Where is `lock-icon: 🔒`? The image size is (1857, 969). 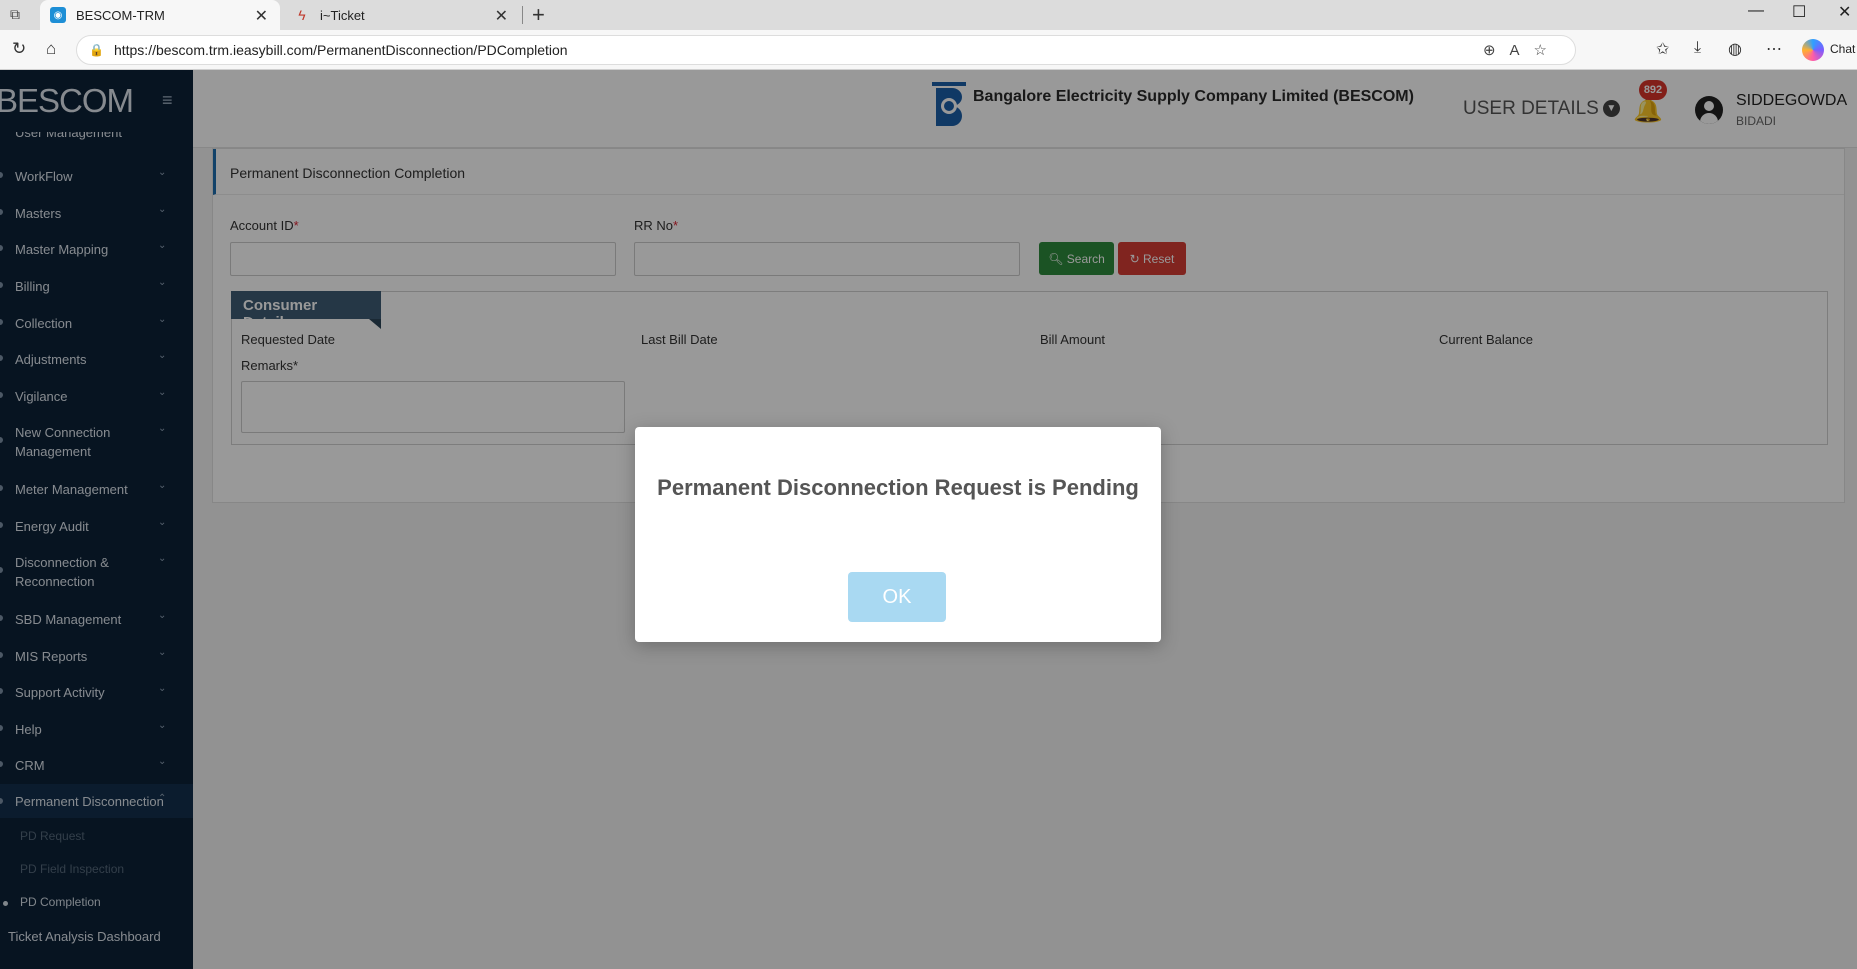 lock-icon: 🔒 is located at coordinates (96, 50).